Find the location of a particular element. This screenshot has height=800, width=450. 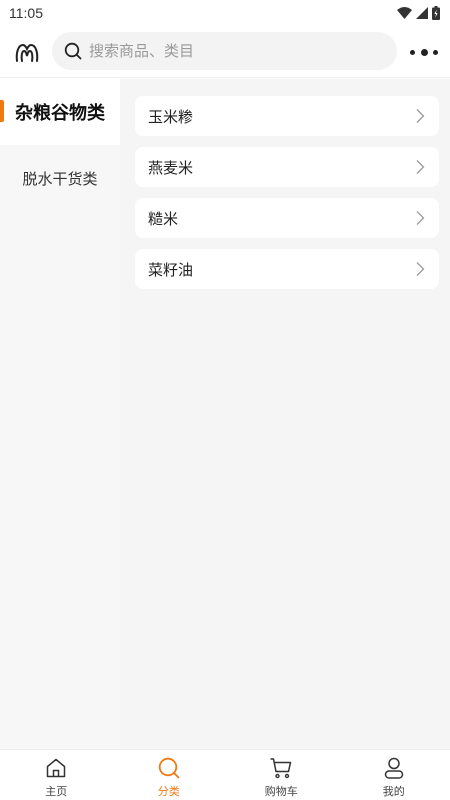

status-time: 11:05 is located at coordinates (26, 13).